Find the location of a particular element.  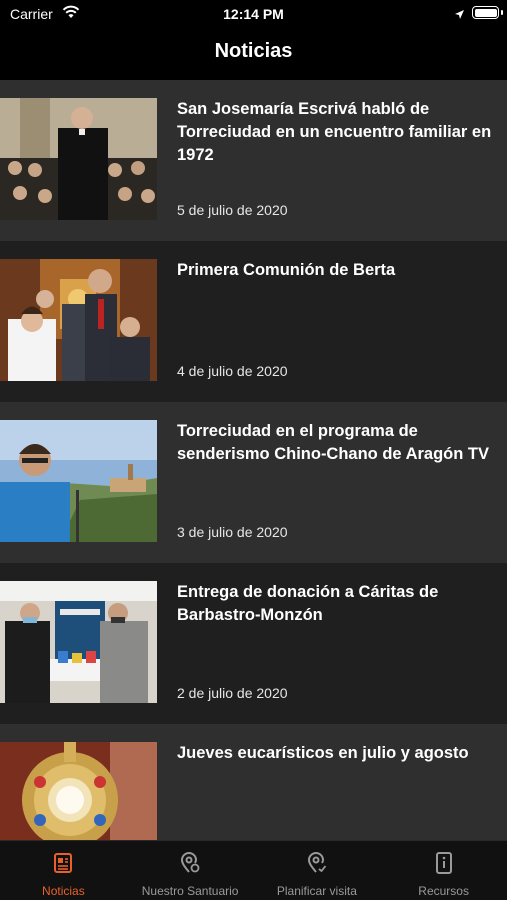

tab-nuestro-santuario: Nuestro Santuario is located at coordinates (190, 870).